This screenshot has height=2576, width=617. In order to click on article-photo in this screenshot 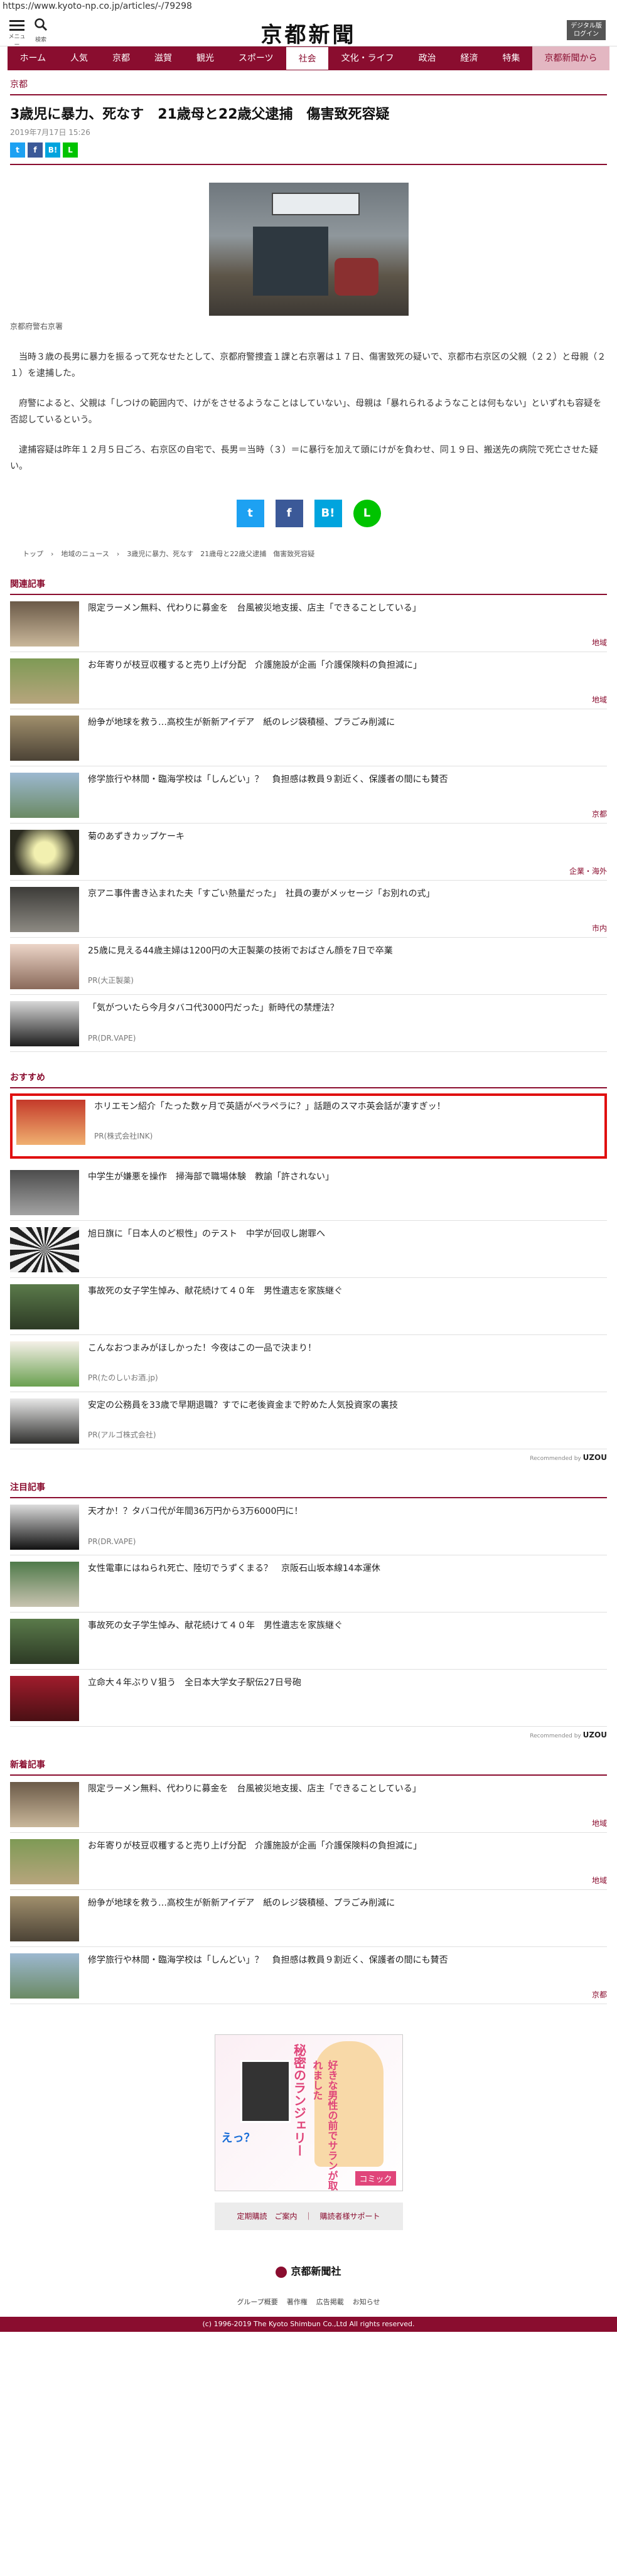, I will do `click(308, 249)`.